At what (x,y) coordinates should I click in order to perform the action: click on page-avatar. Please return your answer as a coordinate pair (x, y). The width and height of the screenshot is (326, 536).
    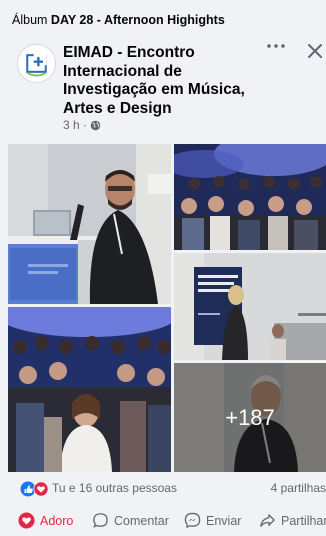
    Looking at the image, I should click on (36, 63).